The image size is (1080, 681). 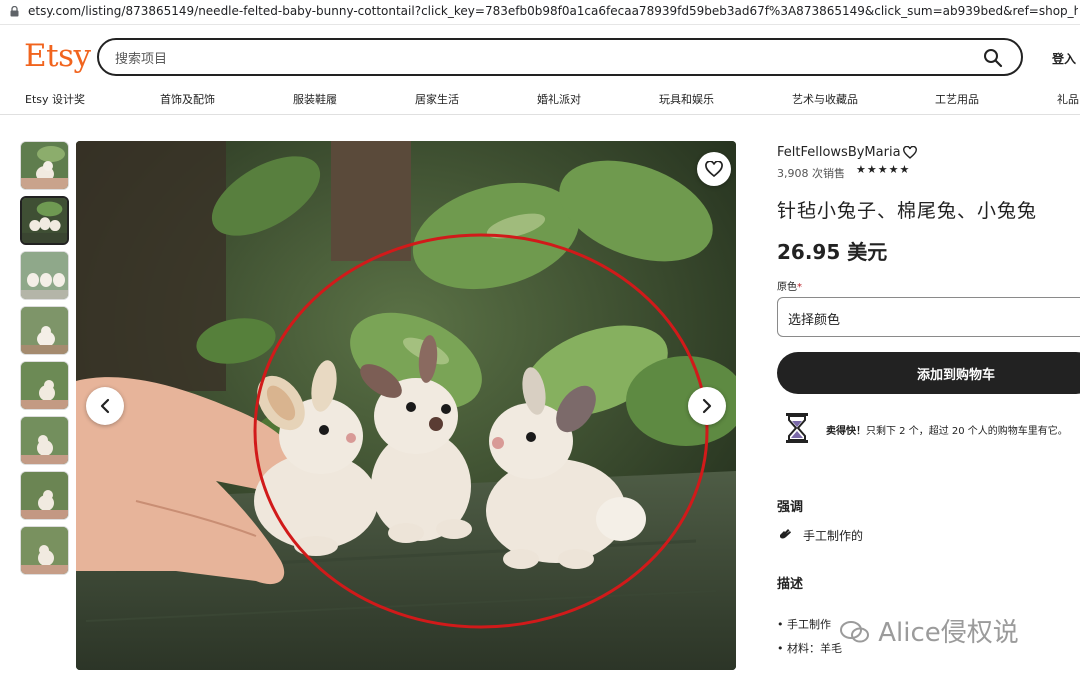 What do you see at coordinates (315, 99) in the screenshot?
I see `nav-item-clothing: 服装鞋履` at bounding box center [315, 99].